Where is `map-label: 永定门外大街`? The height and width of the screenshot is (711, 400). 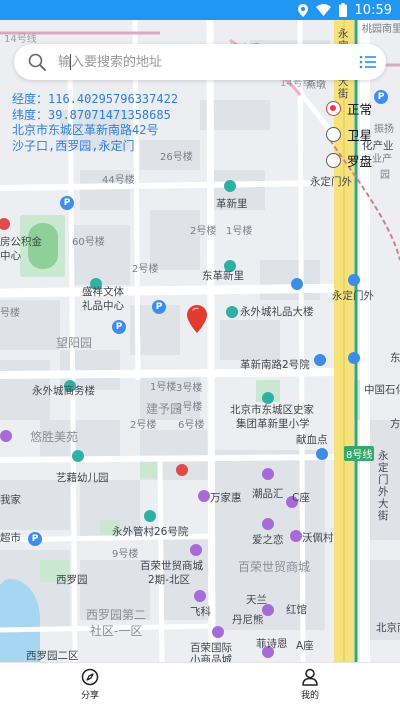
map-label: 永定门外大街 is located at coordinates (383, 486).